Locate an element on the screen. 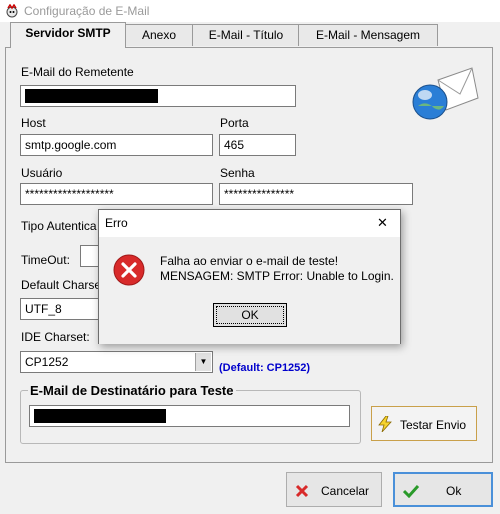  checkmark-icon is located at coordinates (411, 491).